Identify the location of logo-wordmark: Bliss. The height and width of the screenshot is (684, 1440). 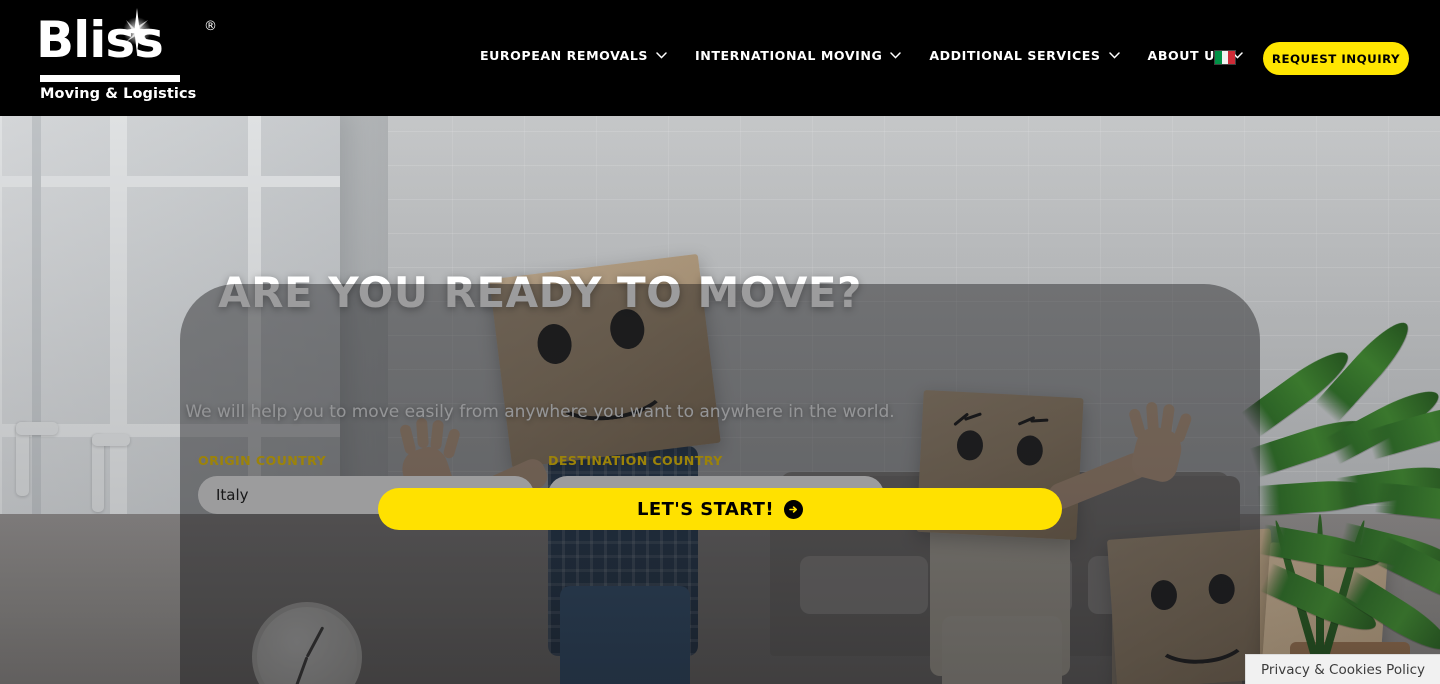
(100, 40).